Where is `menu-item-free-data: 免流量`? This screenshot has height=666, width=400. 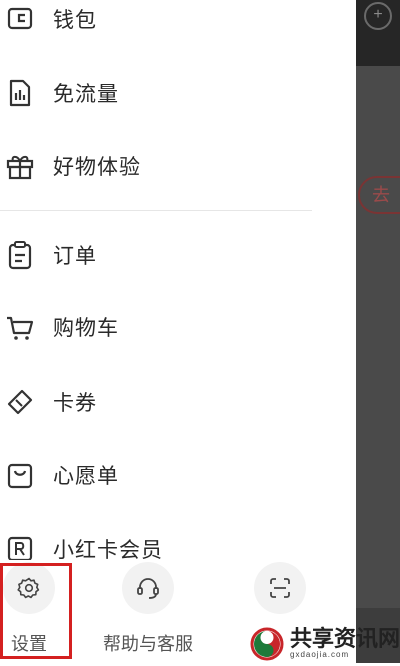 menu-item-free-data: 免流量 is located at coordinates (160, 93).